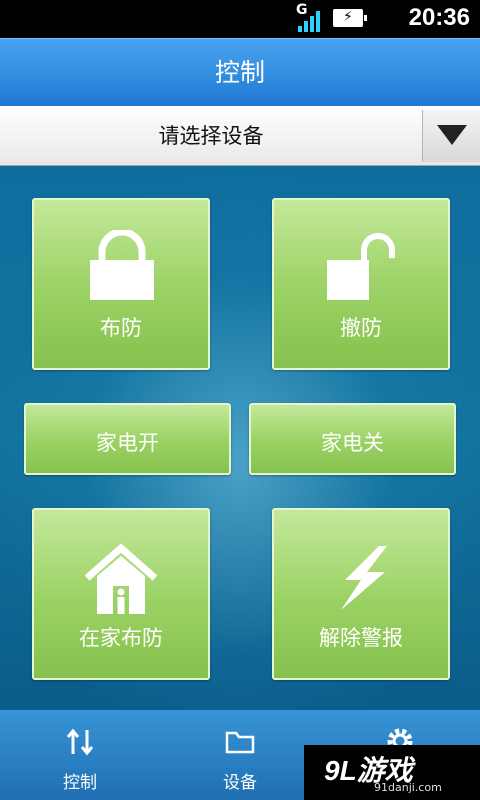 Image resolution: width=480 pixels, height=800 pixels. What do you see at coordinates (352, 443) in the screenshot?
I see `appliance-off-label: 家电关` at bounding box center [352, 443].